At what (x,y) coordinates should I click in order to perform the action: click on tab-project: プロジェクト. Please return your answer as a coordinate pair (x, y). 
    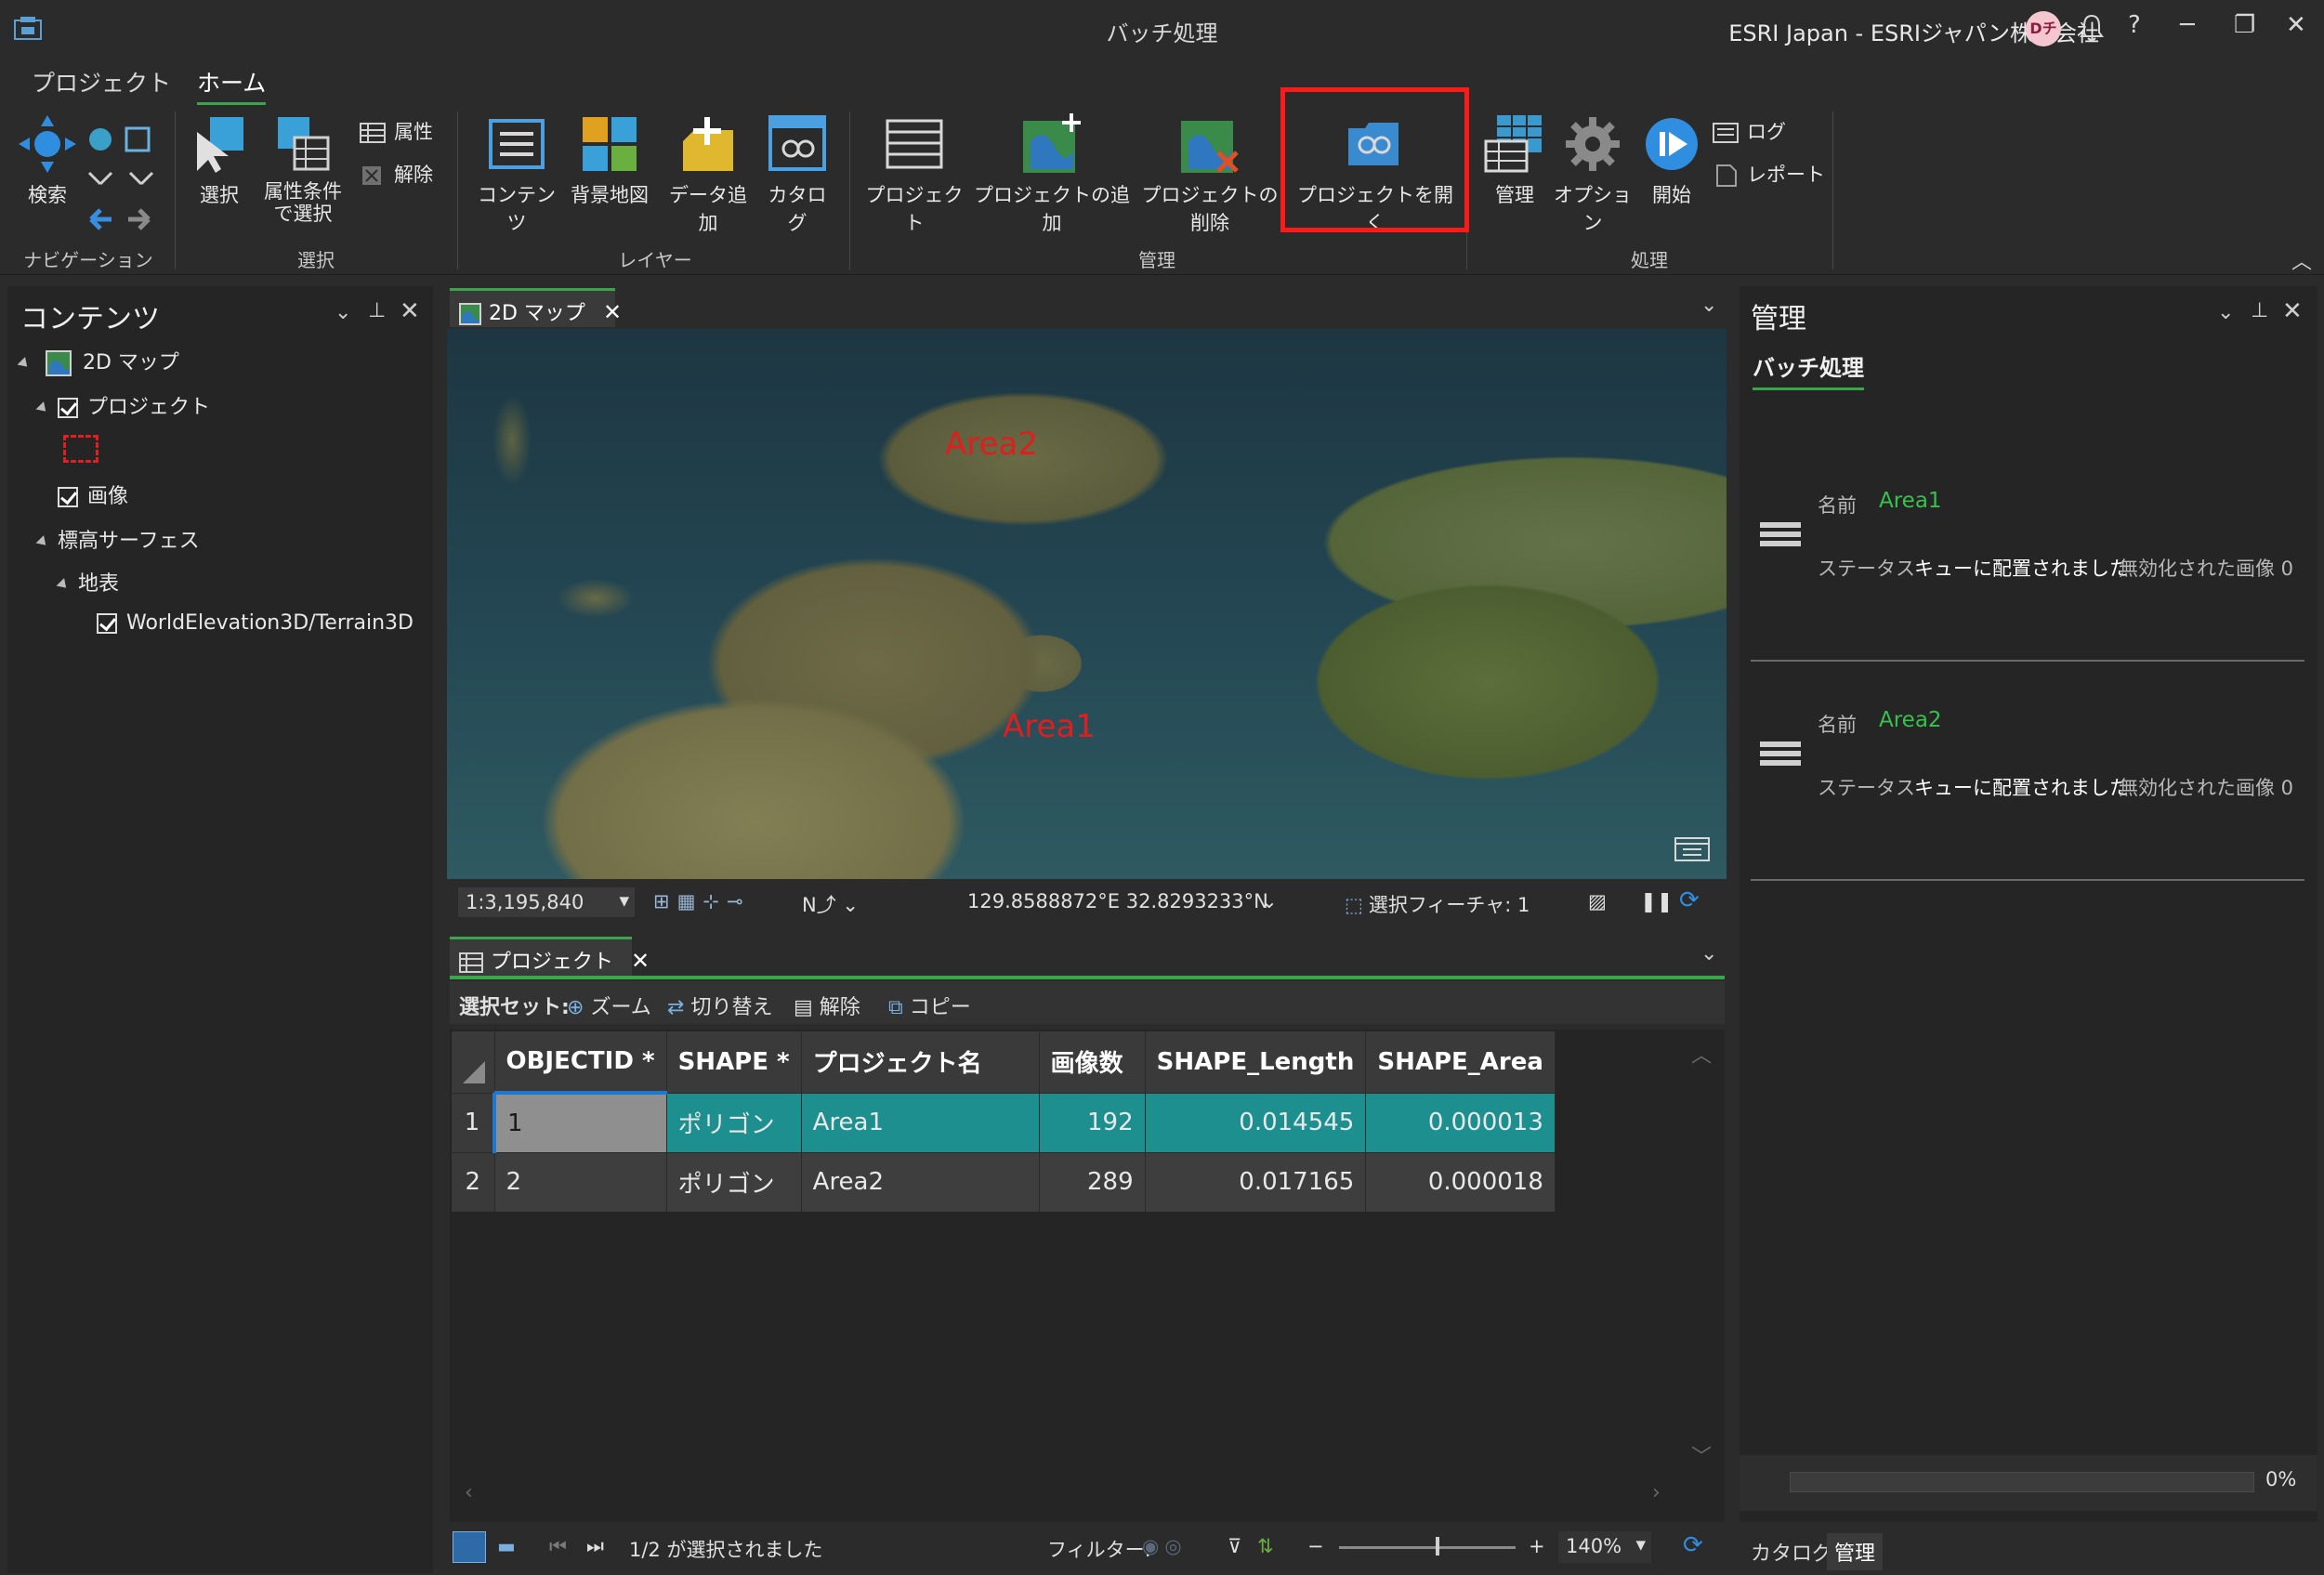
    Looking at the image, I should click on (101, 81).